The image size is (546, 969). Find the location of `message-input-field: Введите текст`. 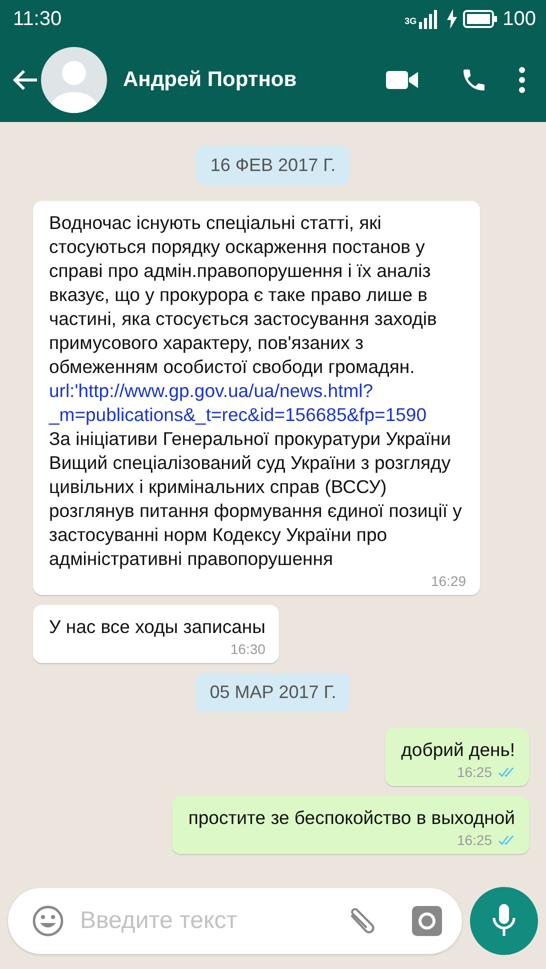

message-input-field: Введите текст is located at coordinates (205, 921).